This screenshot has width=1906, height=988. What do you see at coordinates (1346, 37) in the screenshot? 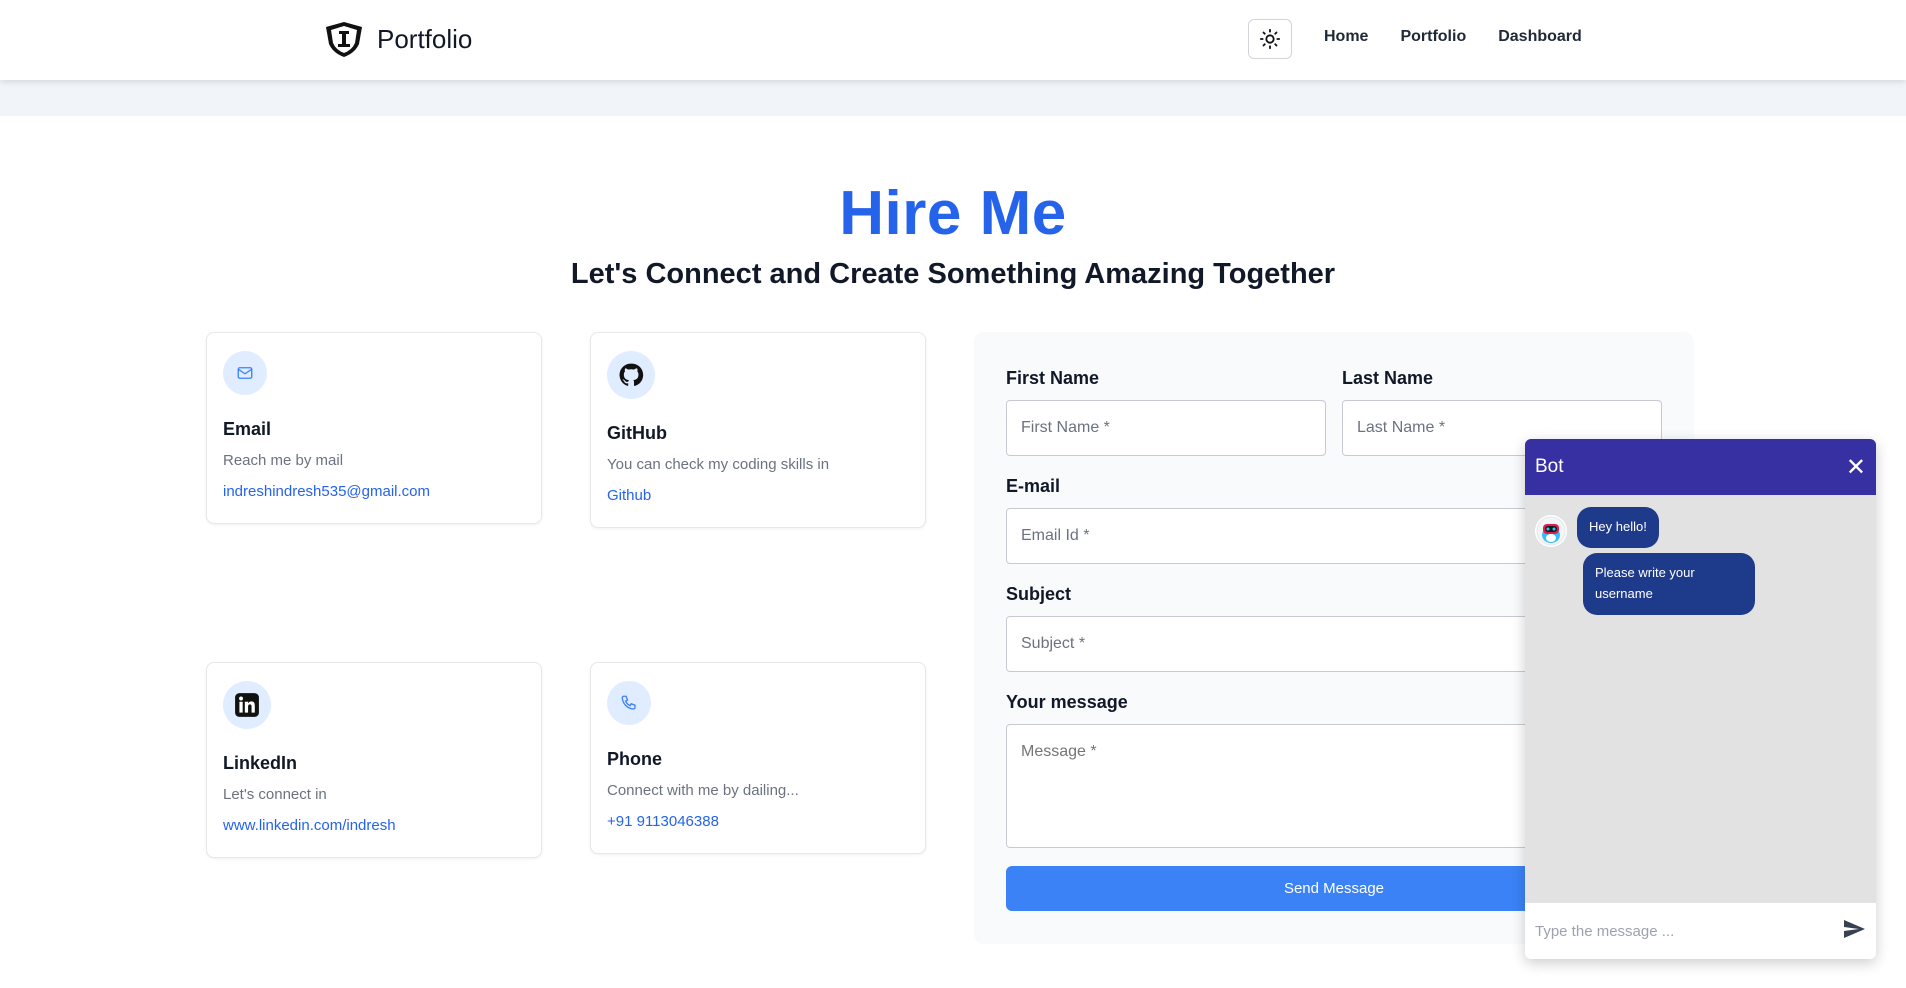
I see `nav-home: Home` at bounding box center [1346, 37].